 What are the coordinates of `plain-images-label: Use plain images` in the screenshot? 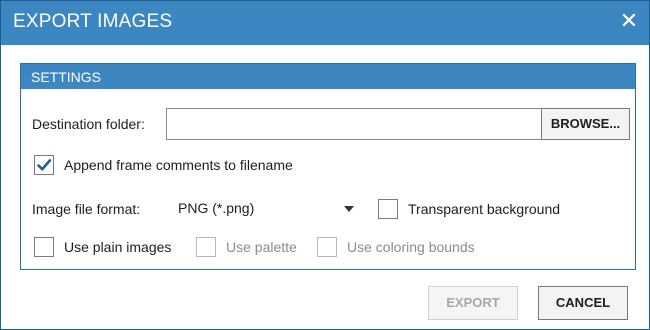 It's located at (118, 247).